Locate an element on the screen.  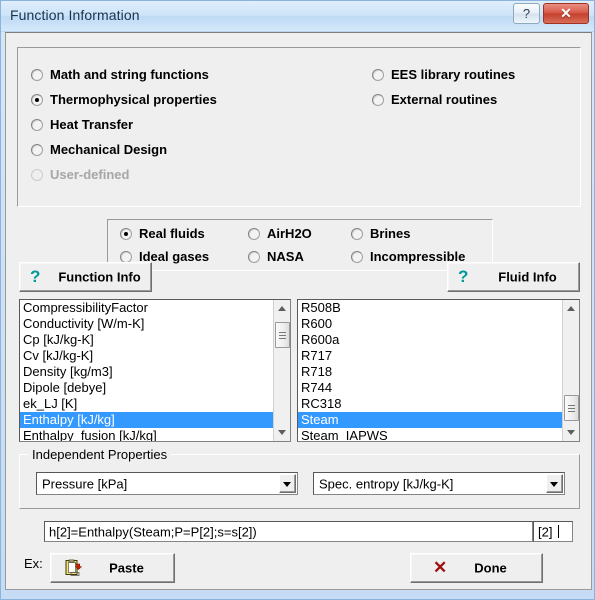
help-button: ? is located at coordinates (526, 13).